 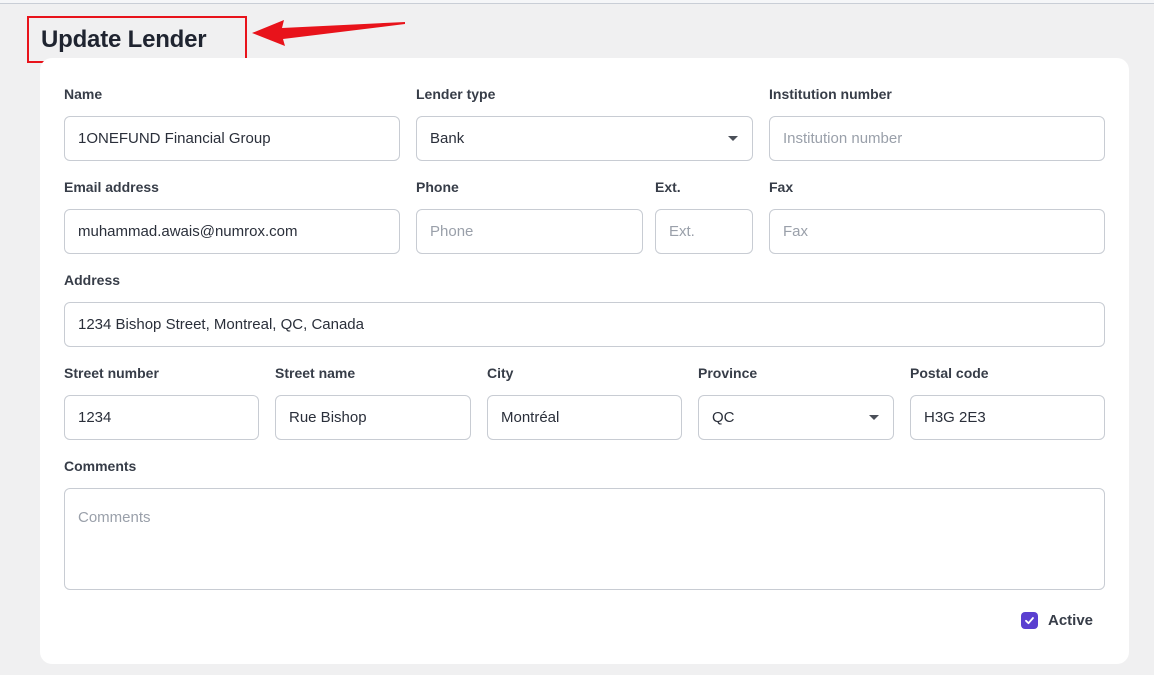 What do you see at coordinates (83, 94) in the screenshot?
I see `name-label: Name` at bounding box center [83, 94].